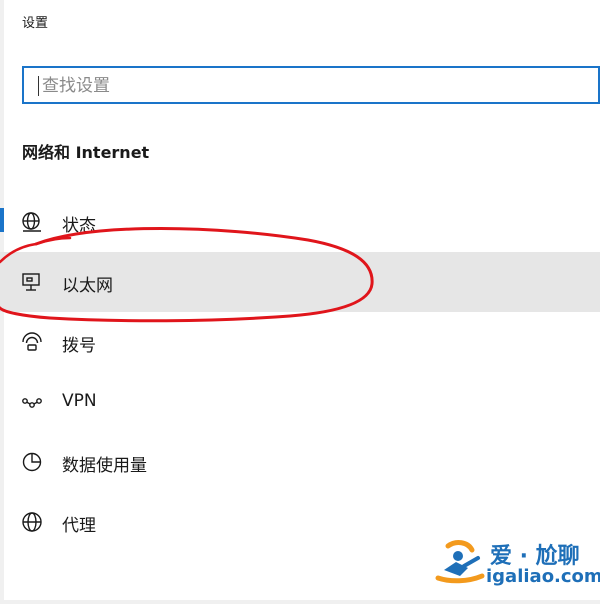  Describe the element at coordinates (543, 576) in the screenshot. I see `watermark-url: igaliao.com` at that location.